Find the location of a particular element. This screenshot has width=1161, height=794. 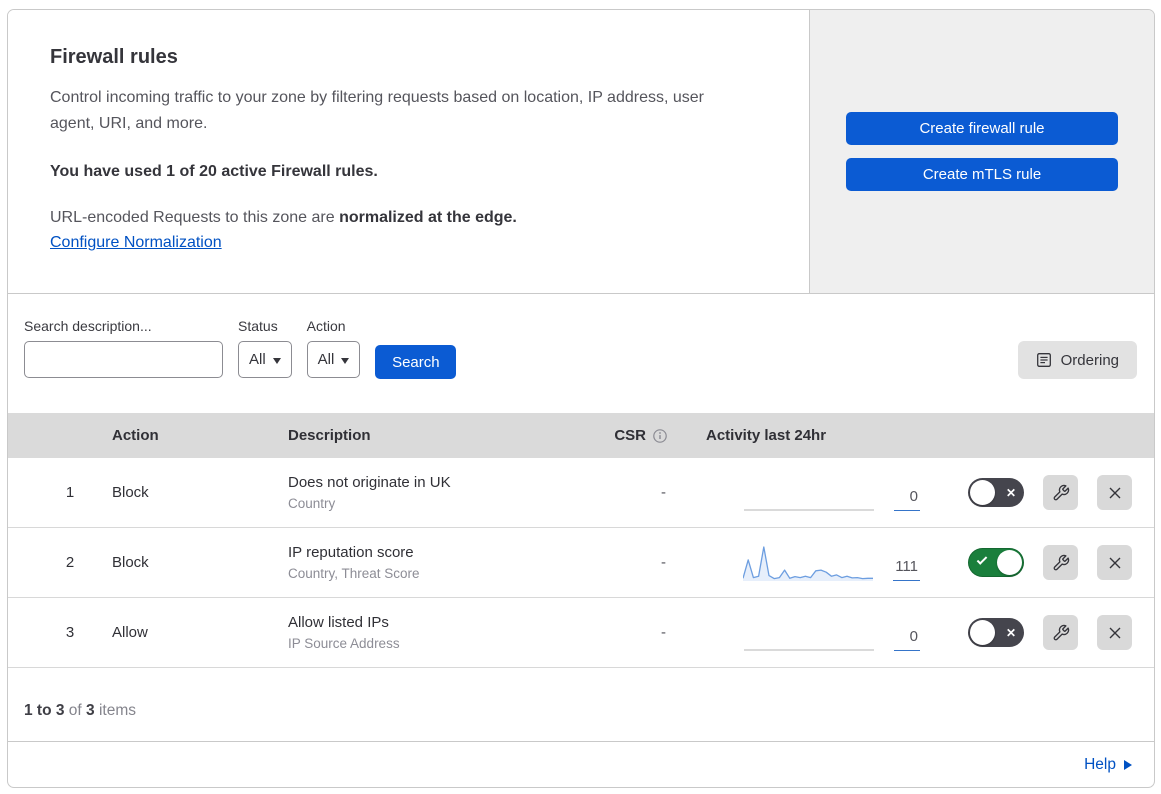

rule-priority: 1 is located at coordinates (70, 492).